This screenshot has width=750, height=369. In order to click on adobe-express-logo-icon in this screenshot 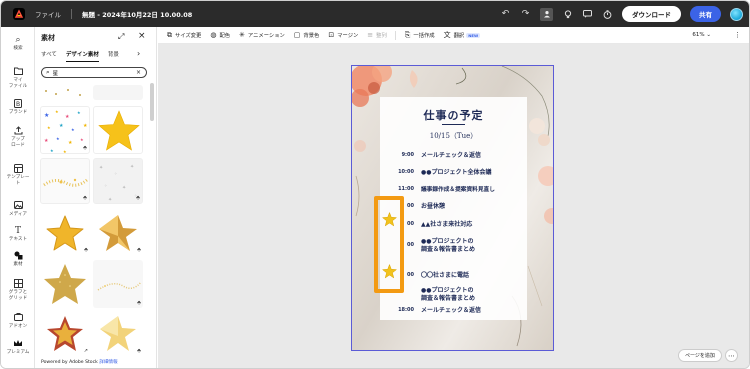, I will do `click(19, 14)`.